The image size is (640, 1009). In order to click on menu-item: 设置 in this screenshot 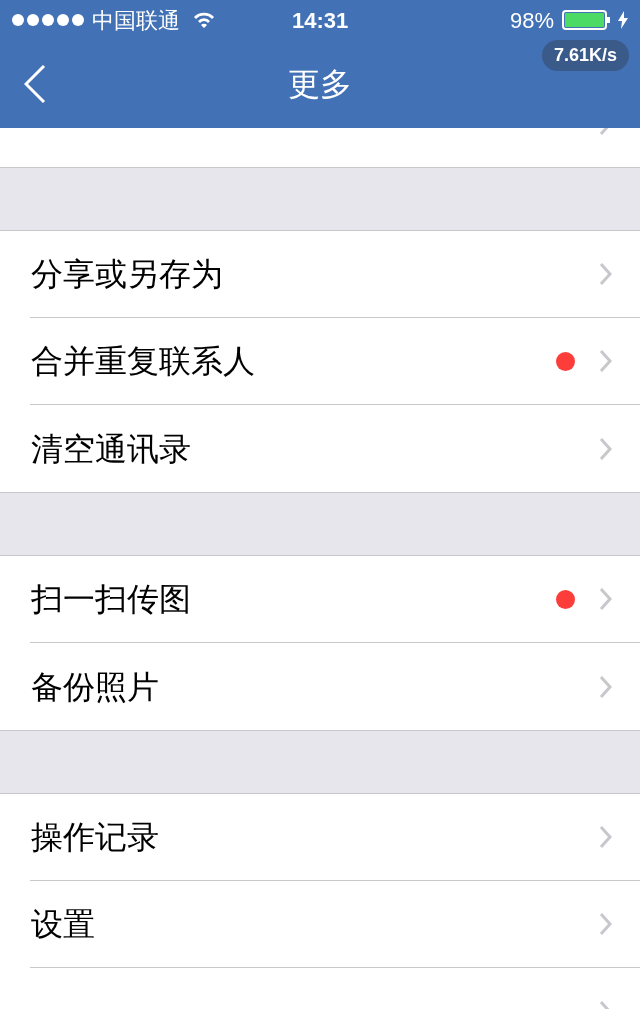, I will do `click(335, 924)`.